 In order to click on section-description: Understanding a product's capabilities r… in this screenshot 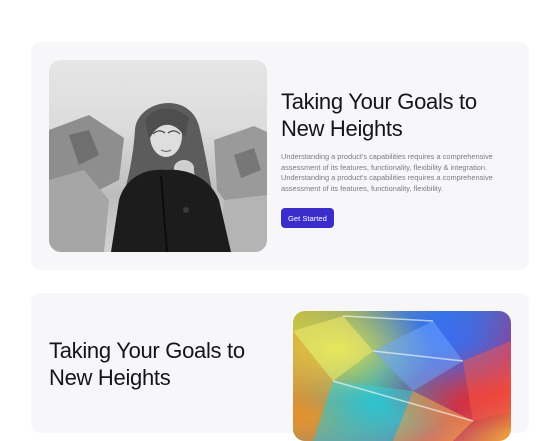, I will do `click(387, 172)`.